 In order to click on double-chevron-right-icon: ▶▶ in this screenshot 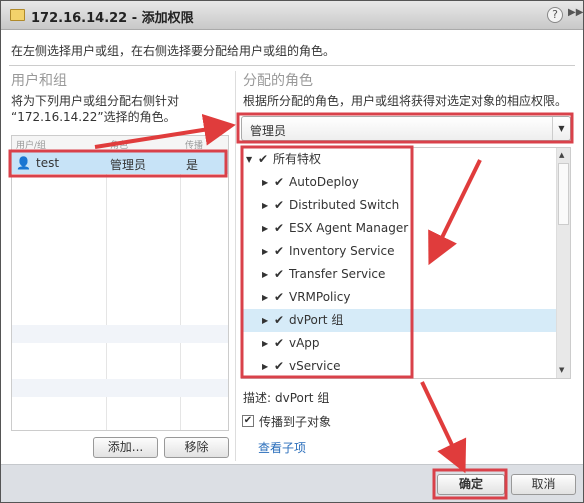, I will do `click(575, 12)`.